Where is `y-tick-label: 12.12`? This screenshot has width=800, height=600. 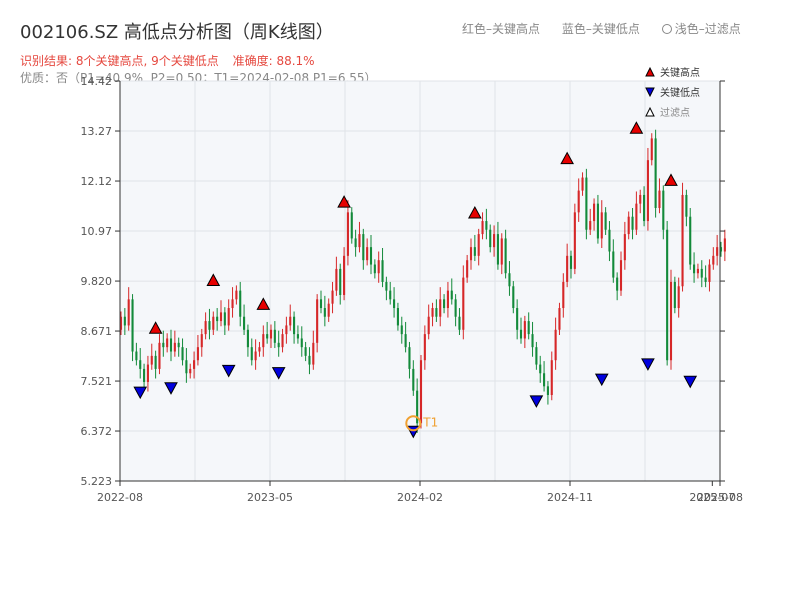 y-tick-label: 12.12 is located at coordinates (97, 181).